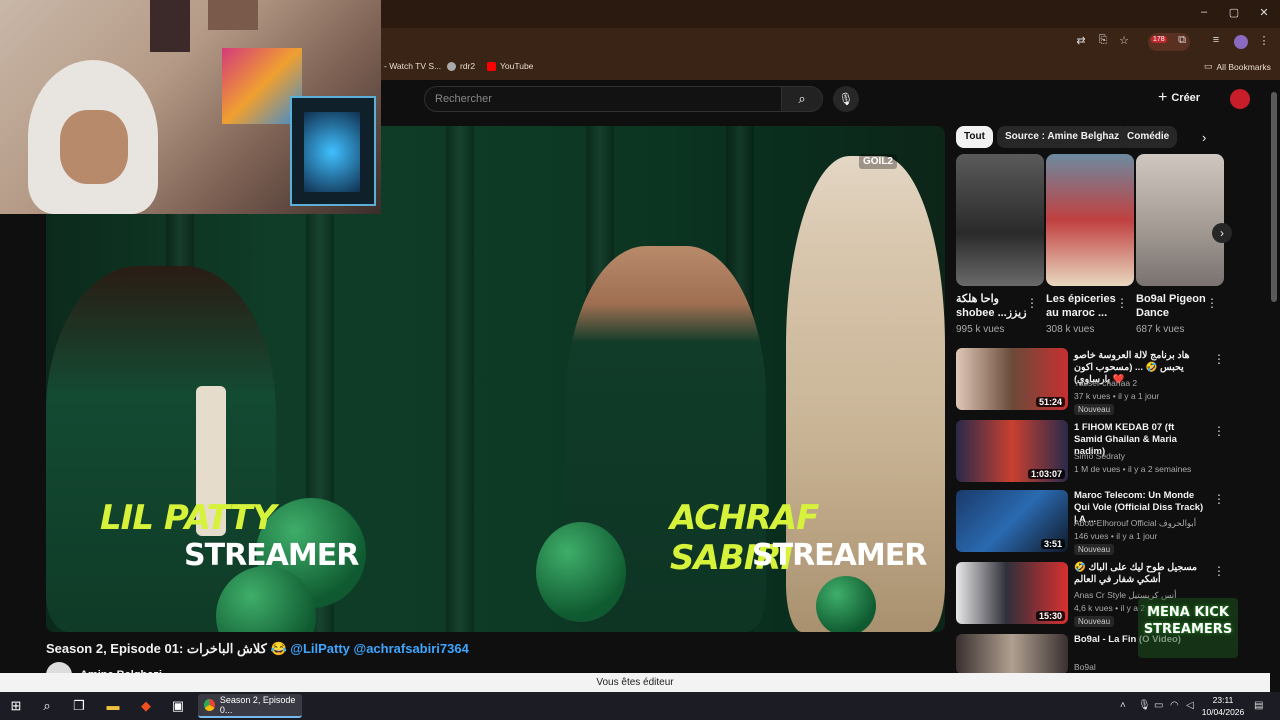 The width and height of the screenshot is (1280, 720). Describe the element at coordinates (1063, 137) in the screenshot. I see `chip-source: Source : Amine Belghazi` at that location.